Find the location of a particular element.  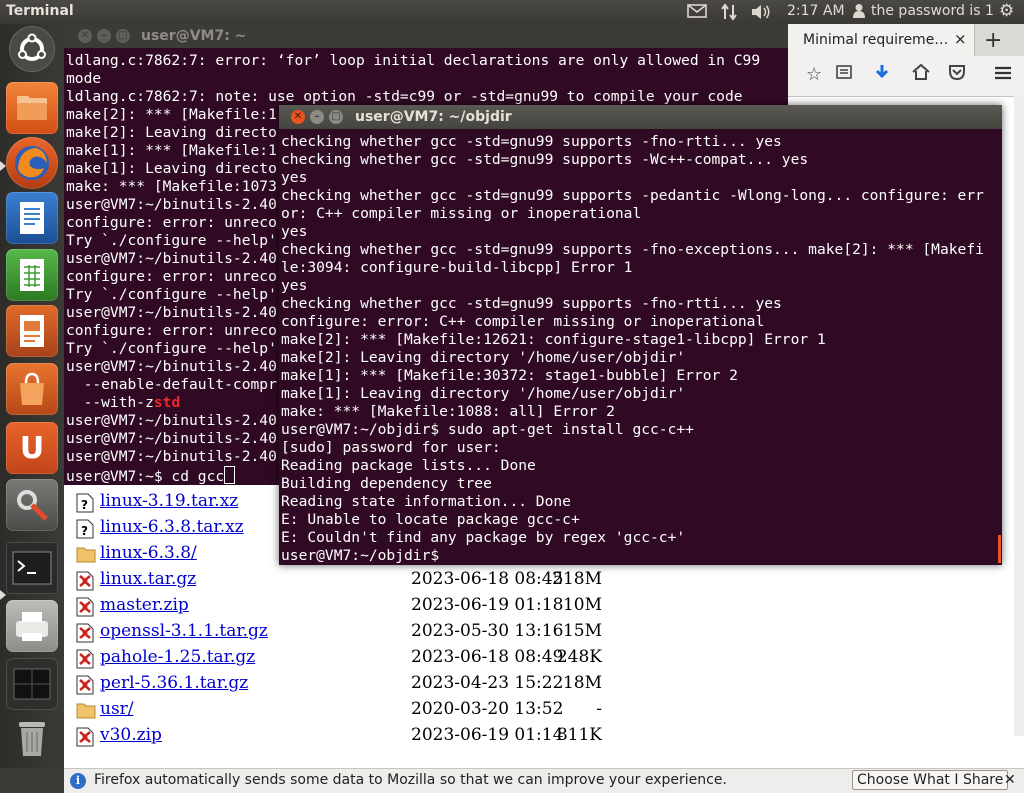

user-icon is located at coordinates (859, 13).